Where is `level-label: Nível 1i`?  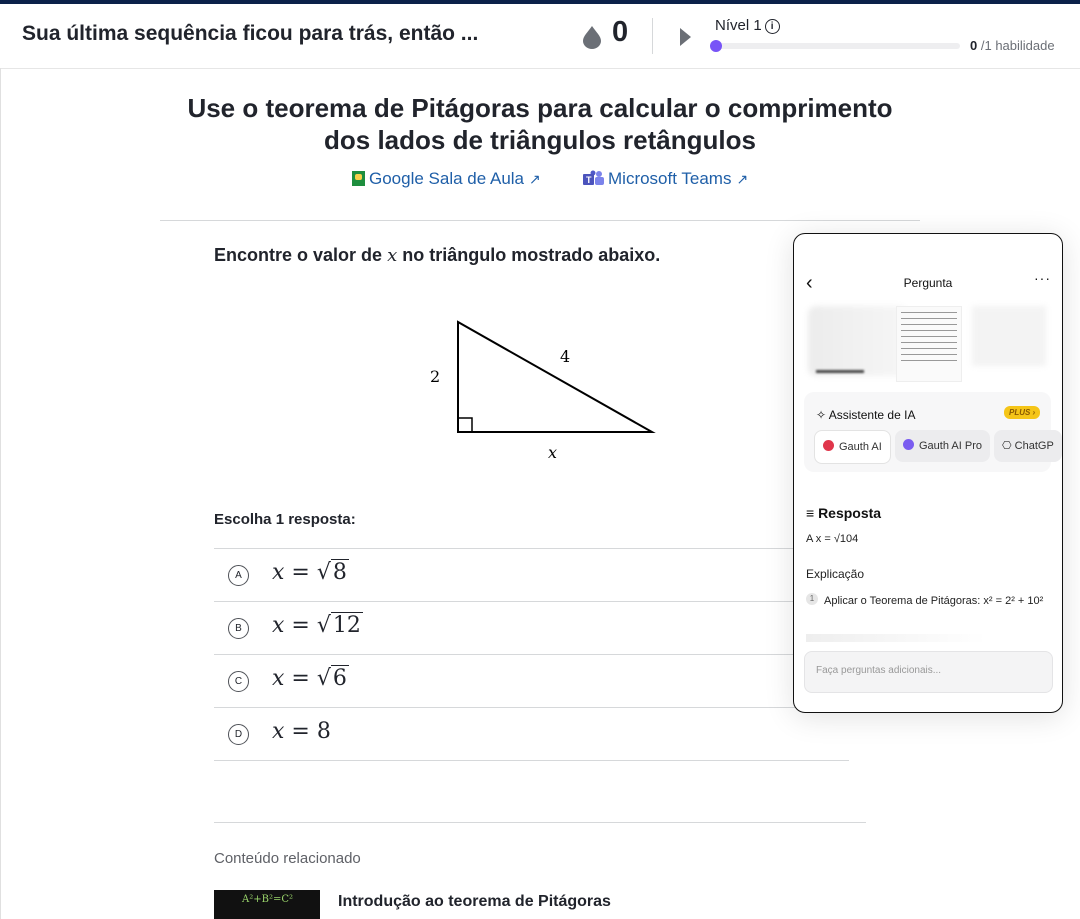 level-label: Nível 1i is located at coordinates (747, 25).